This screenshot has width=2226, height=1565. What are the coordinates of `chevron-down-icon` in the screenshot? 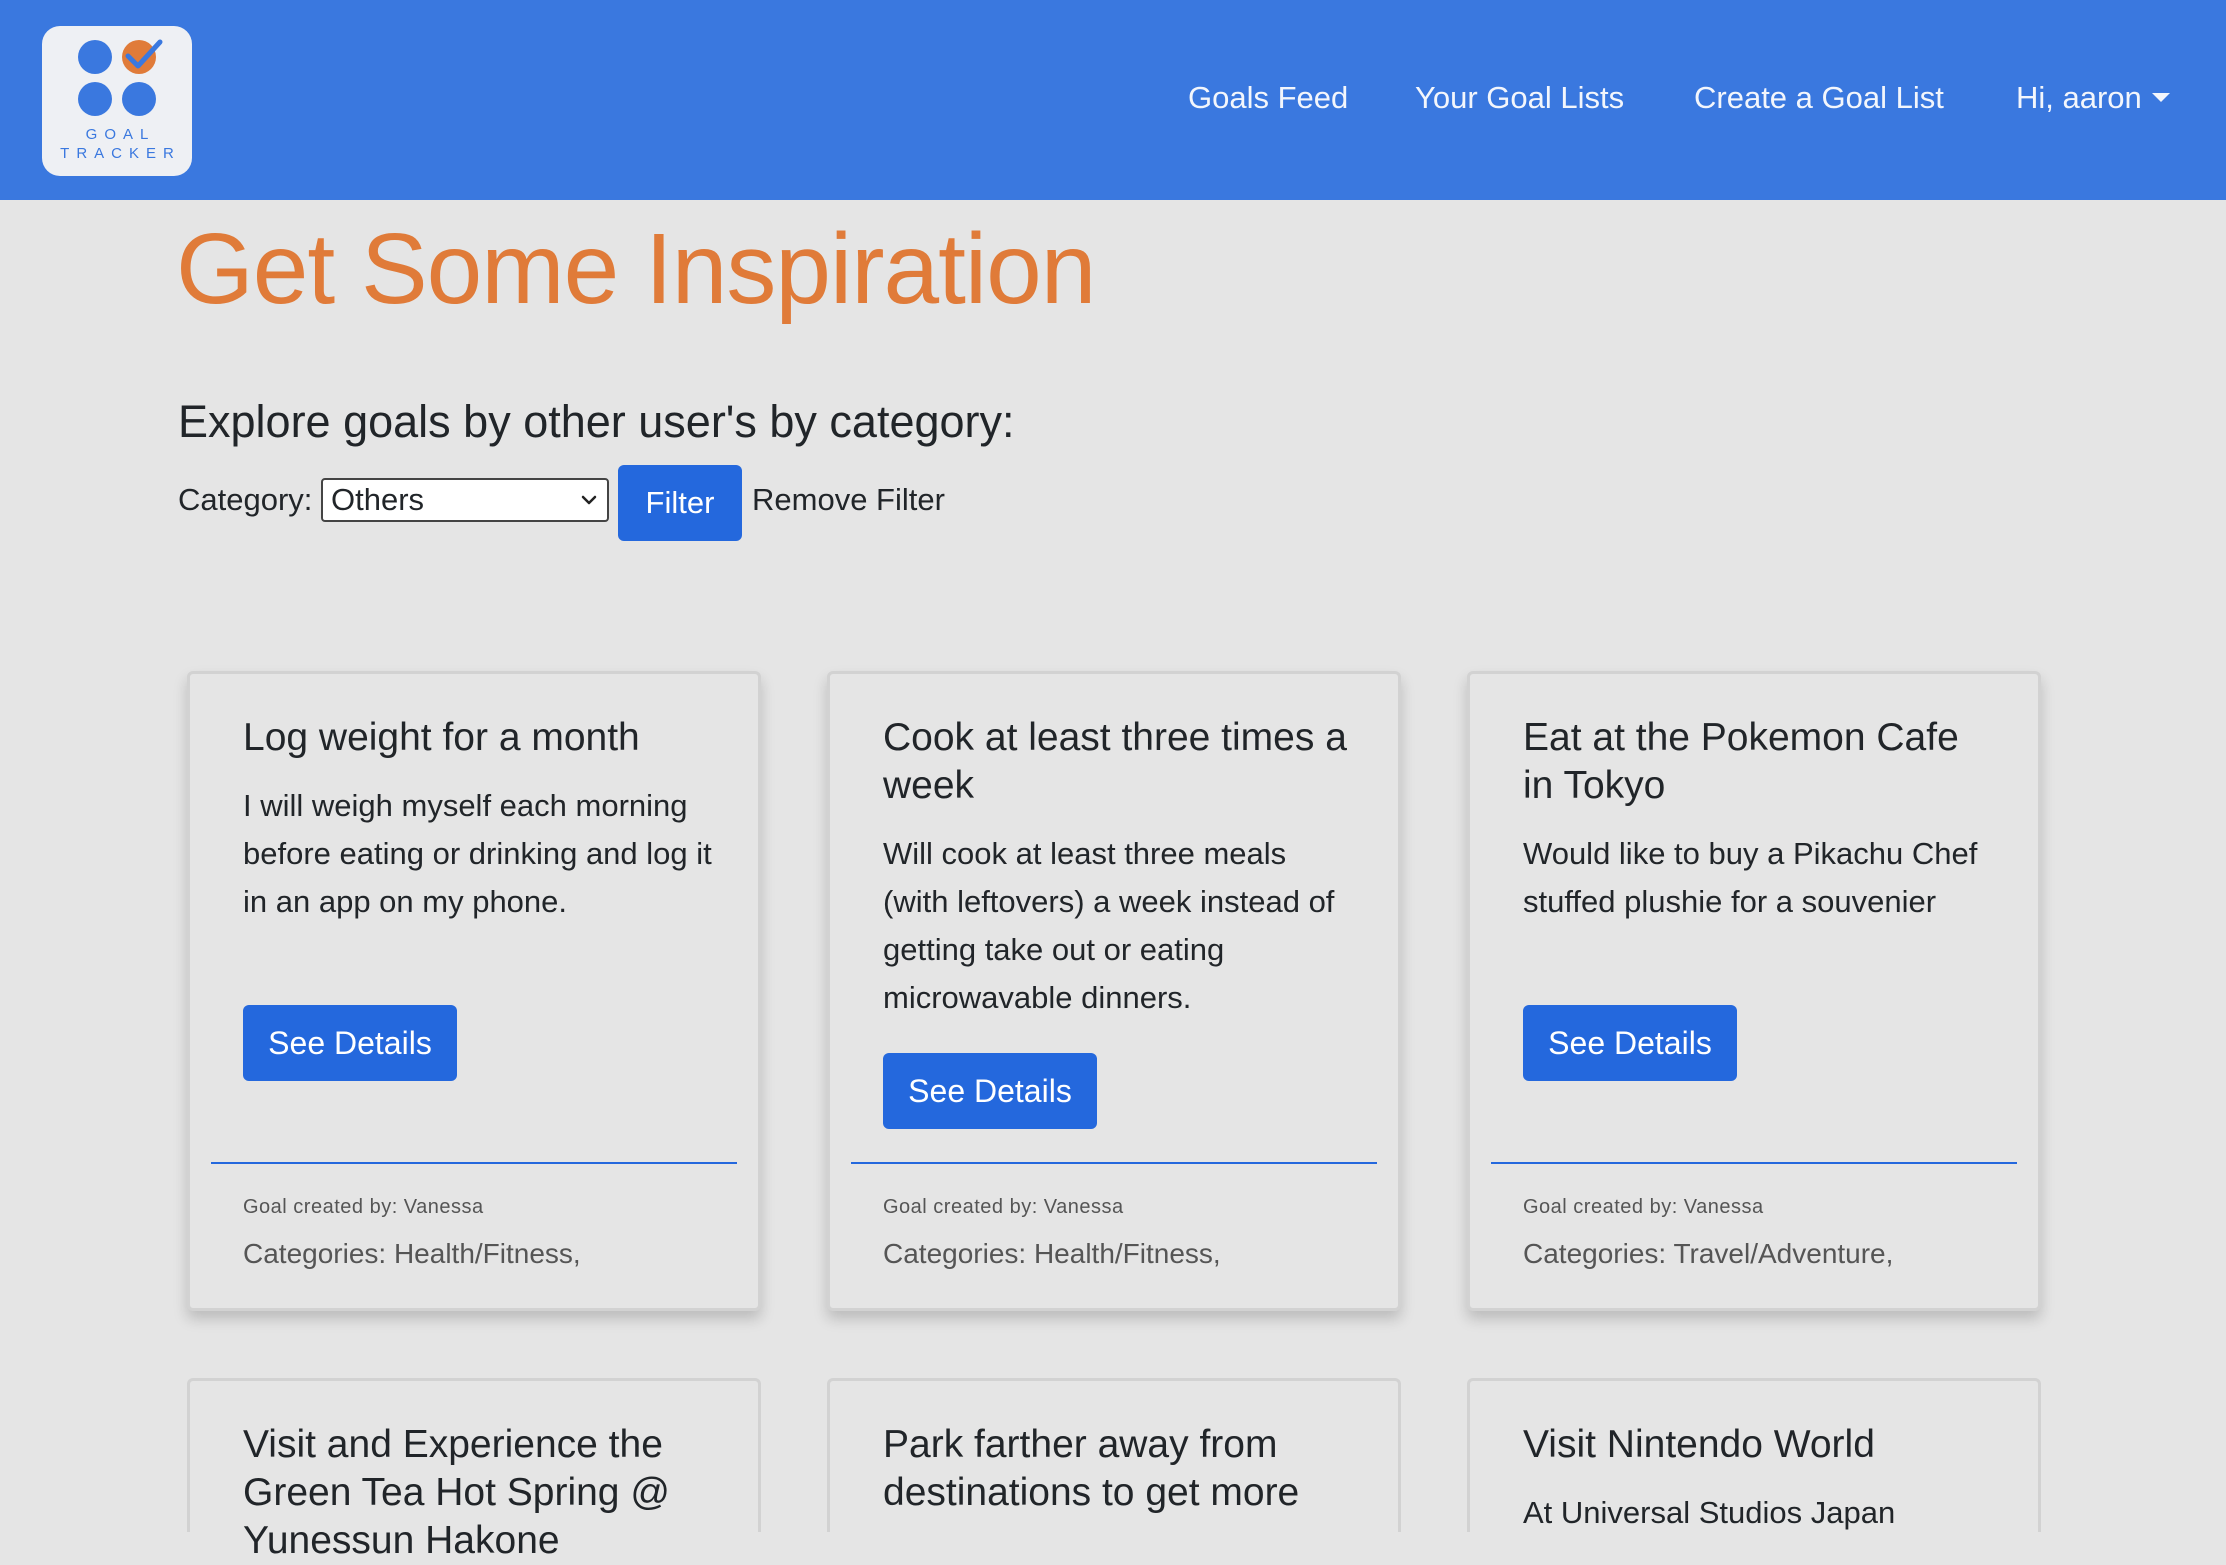 It's located at (589, 500).